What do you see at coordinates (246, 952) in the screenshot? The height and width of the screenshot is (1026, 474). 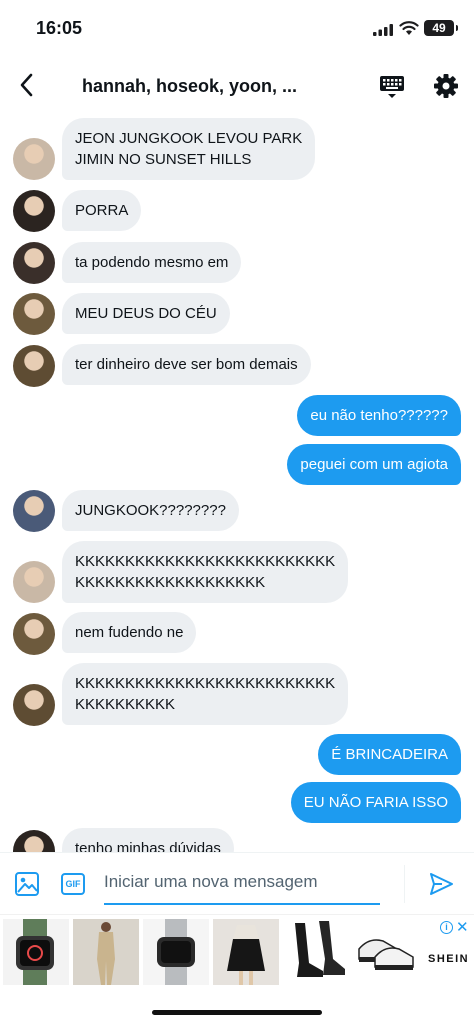 I see `ad-product-leather-skirt` at bounding box center [246, 952].